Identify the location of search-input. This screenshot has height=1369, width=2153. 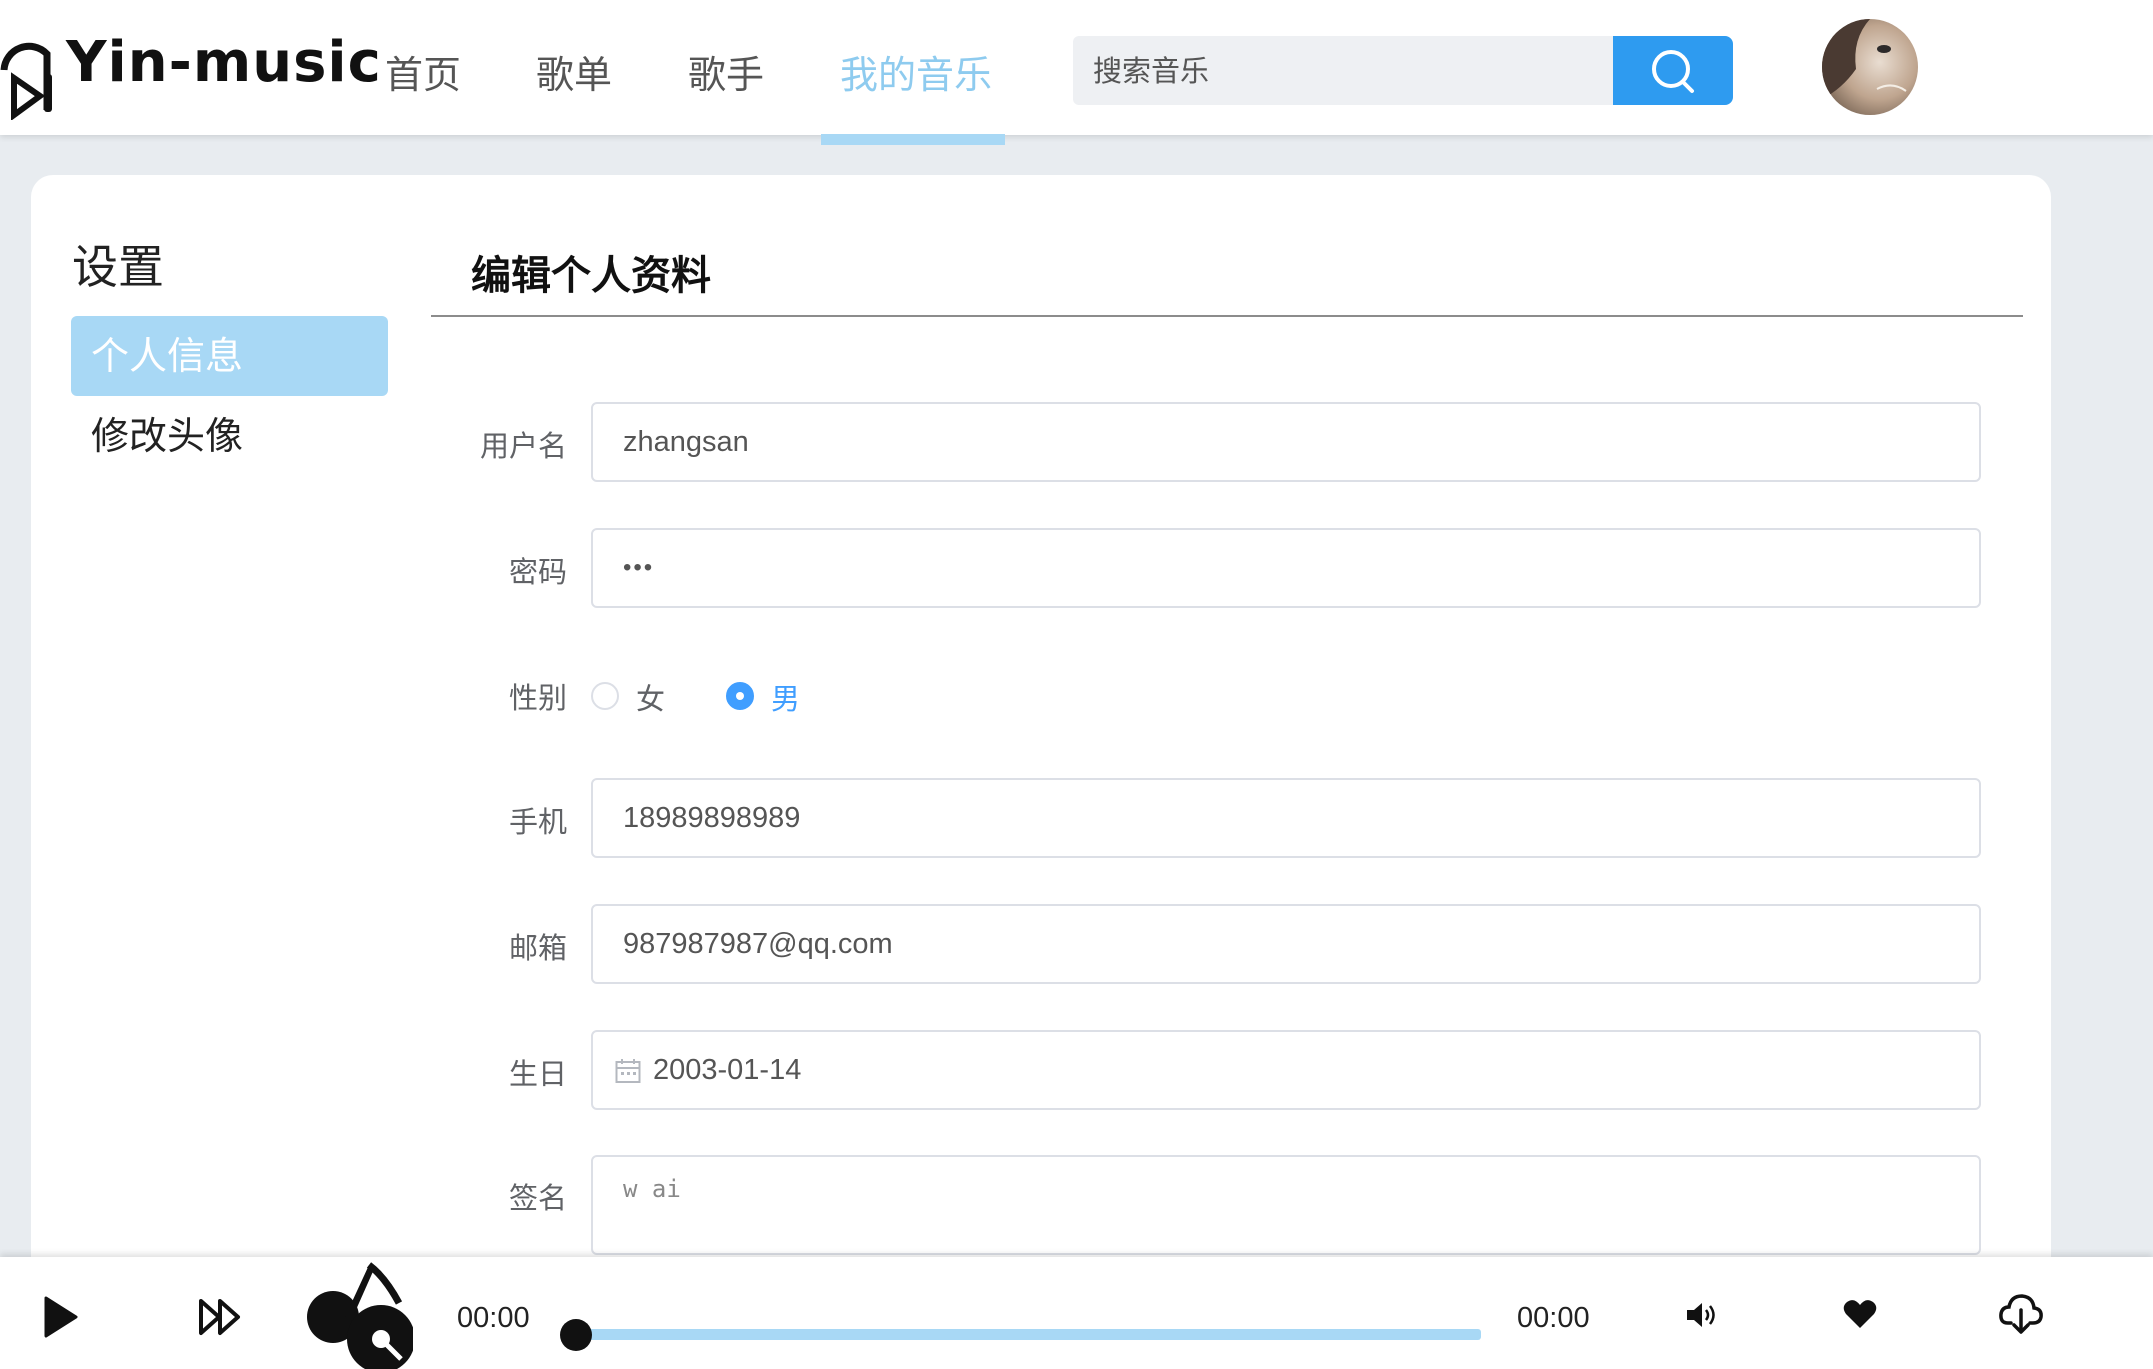
(1343, 70).